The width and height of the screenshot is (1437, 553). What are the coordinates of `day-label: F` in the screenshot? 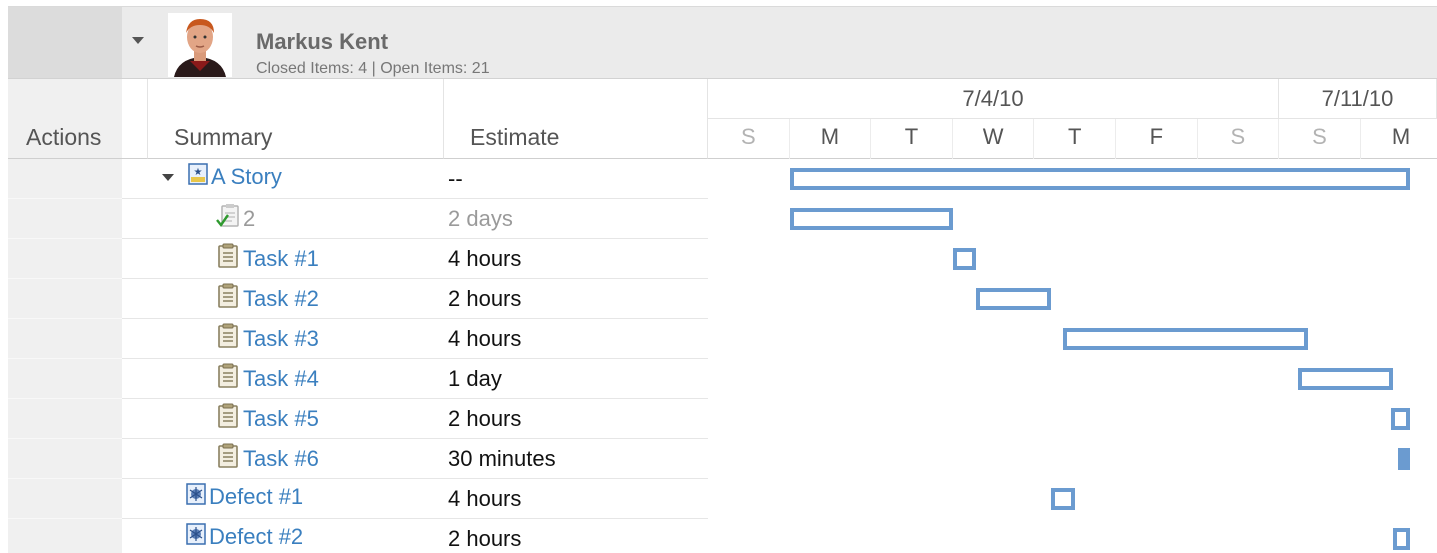 It's located at (1157, 139).